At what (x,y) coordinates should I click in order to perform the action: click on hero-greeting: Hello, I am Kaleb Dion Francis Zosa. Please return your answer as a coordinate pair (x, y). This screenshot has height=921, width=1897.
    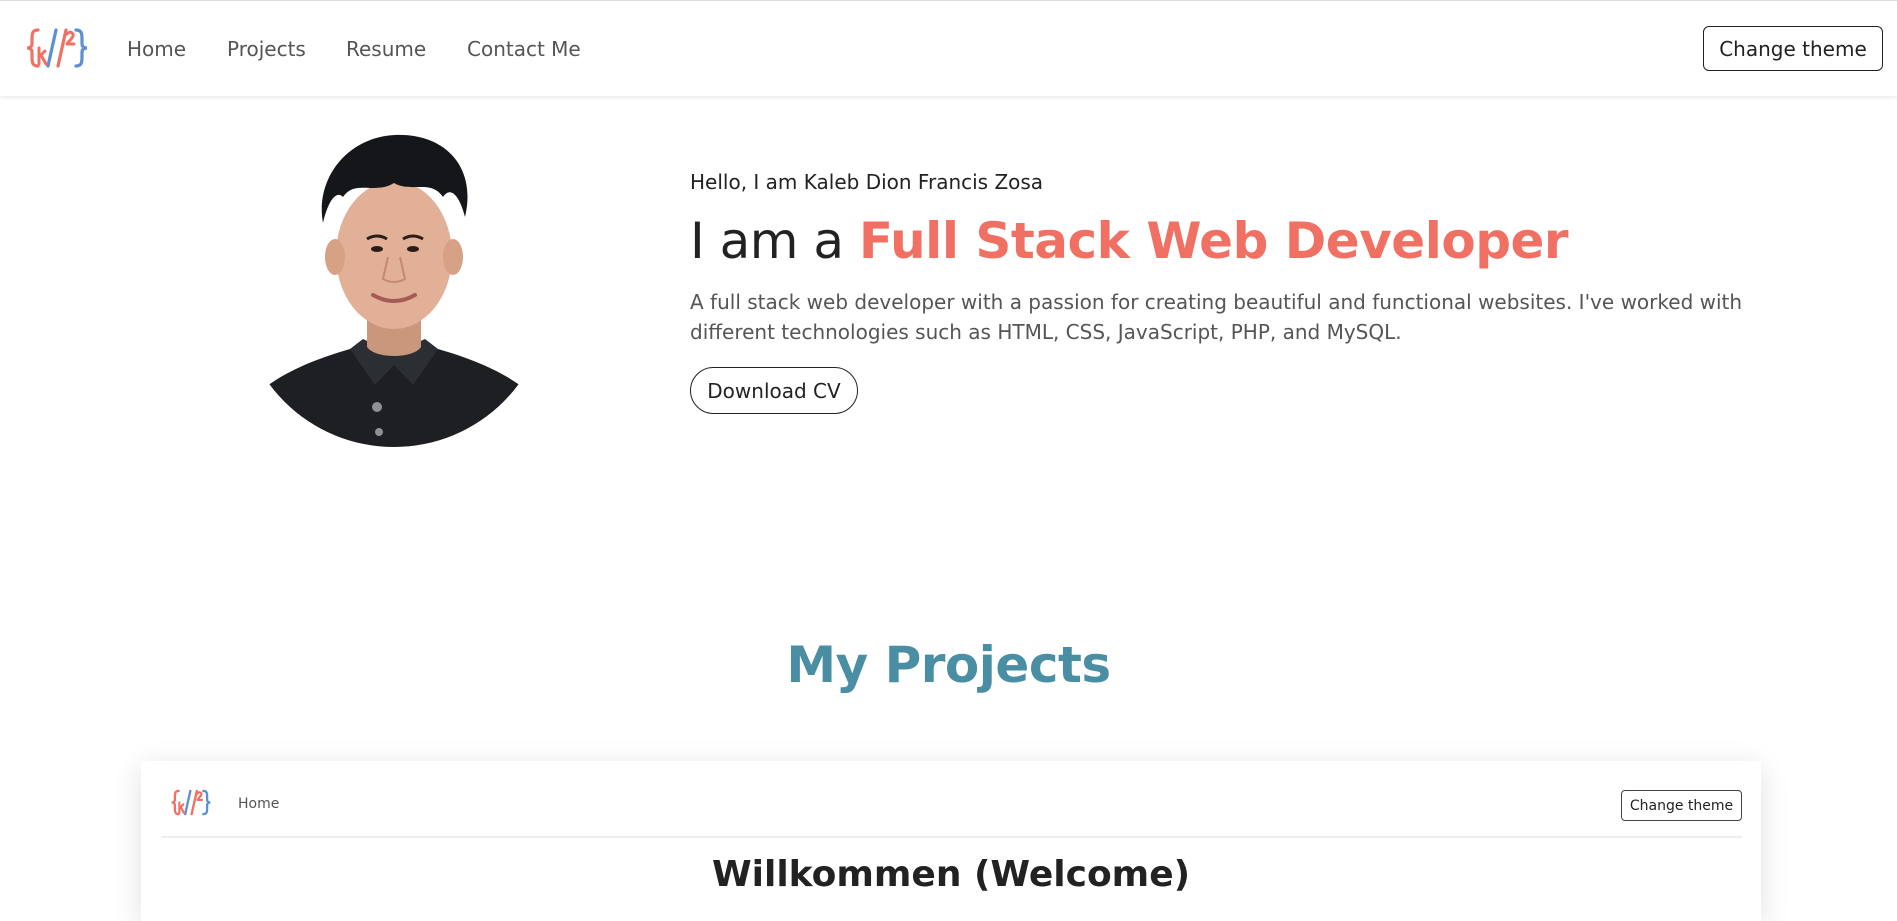
    Looking at the image, I should click on (867, 182).